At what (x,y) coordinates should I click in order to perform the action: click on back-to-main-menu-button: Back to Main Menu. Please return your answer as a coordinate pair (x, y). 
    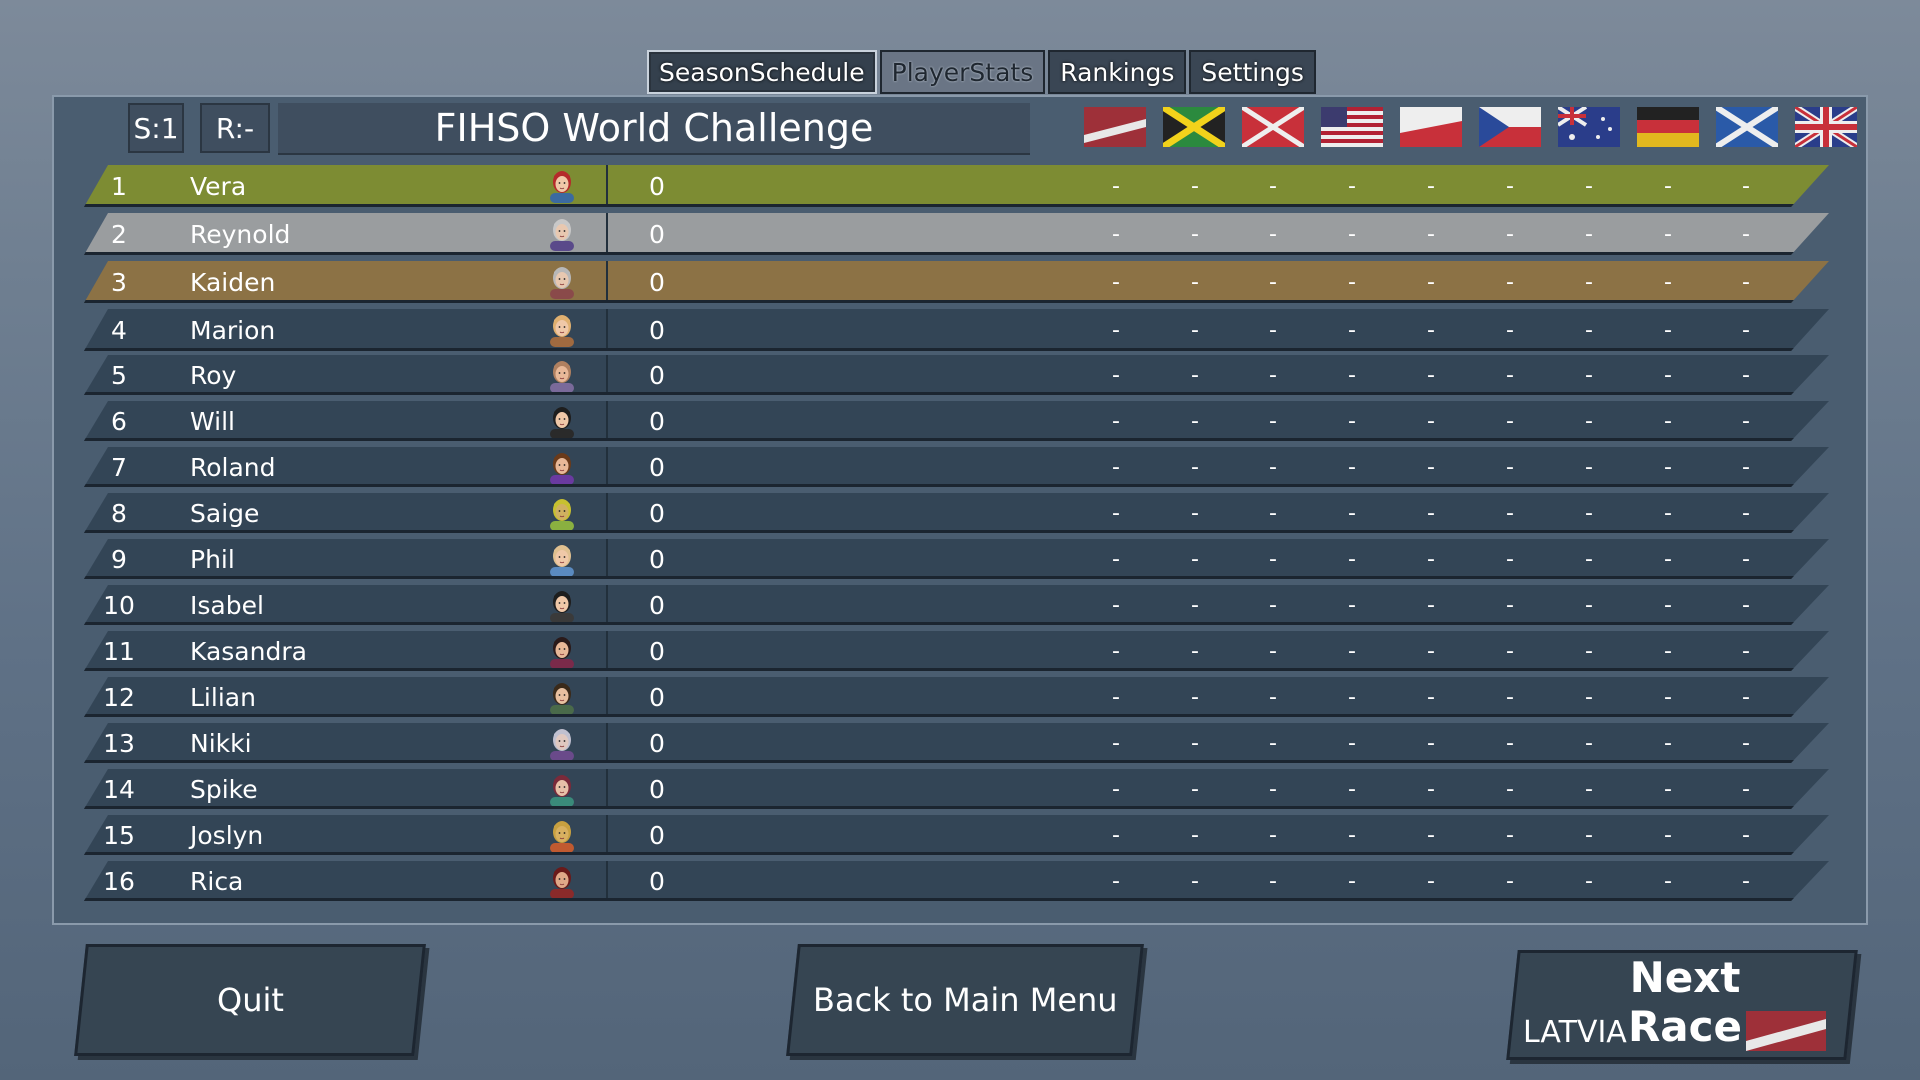
    Looking at the image, I should click on (965, 1000).